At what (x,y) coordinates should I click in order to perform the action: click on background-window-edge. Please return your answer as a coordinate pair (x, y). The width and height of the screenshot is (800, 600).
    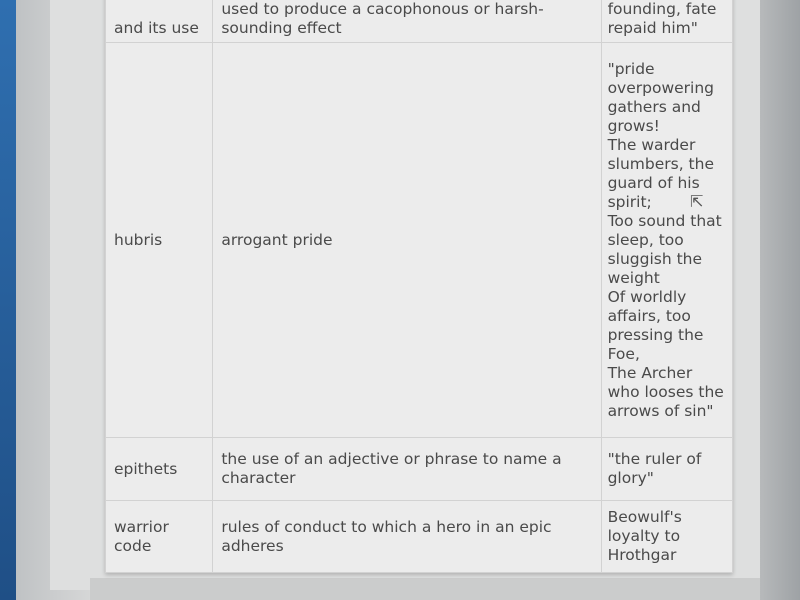
    Looking at the image, I should click on (8, 300).